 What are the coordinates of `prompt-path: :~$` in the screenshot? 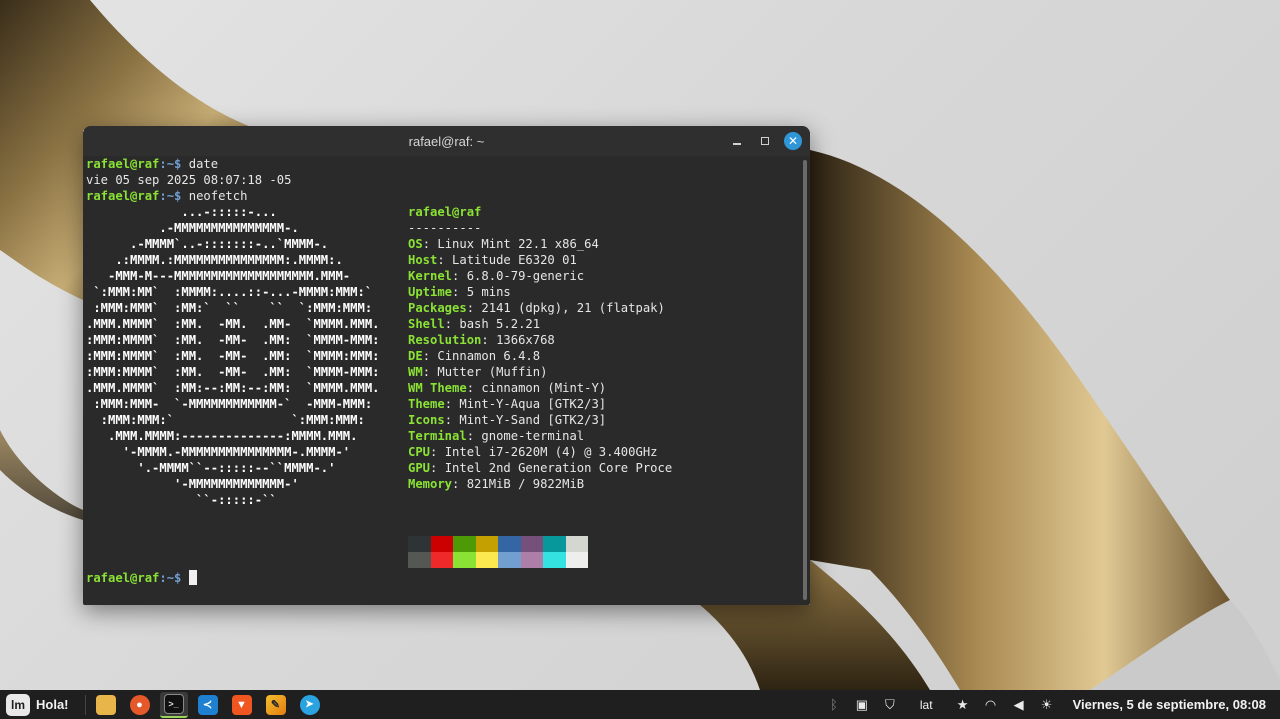 It's located at (174, 578).